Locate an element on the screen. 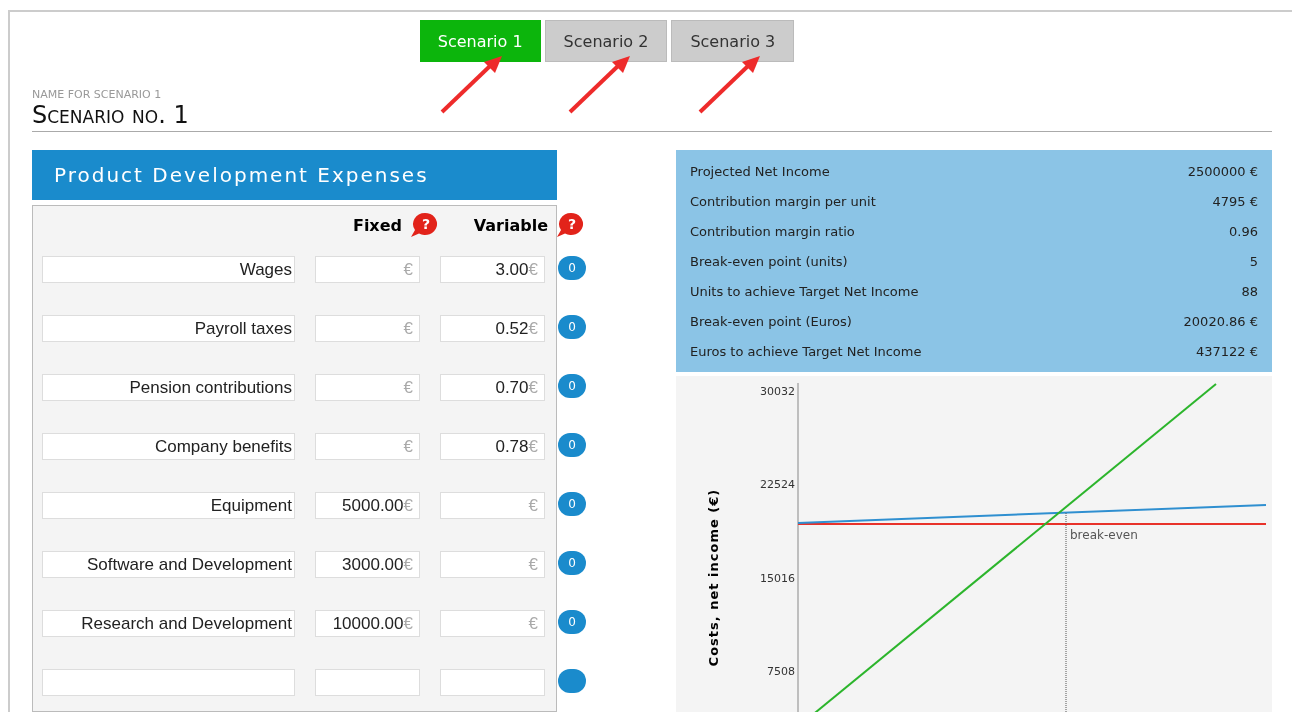 The height and width of the screenshot is (712, 1292). summary-label: Units to achieve Target Net Income is located at coordinates (804, 291).